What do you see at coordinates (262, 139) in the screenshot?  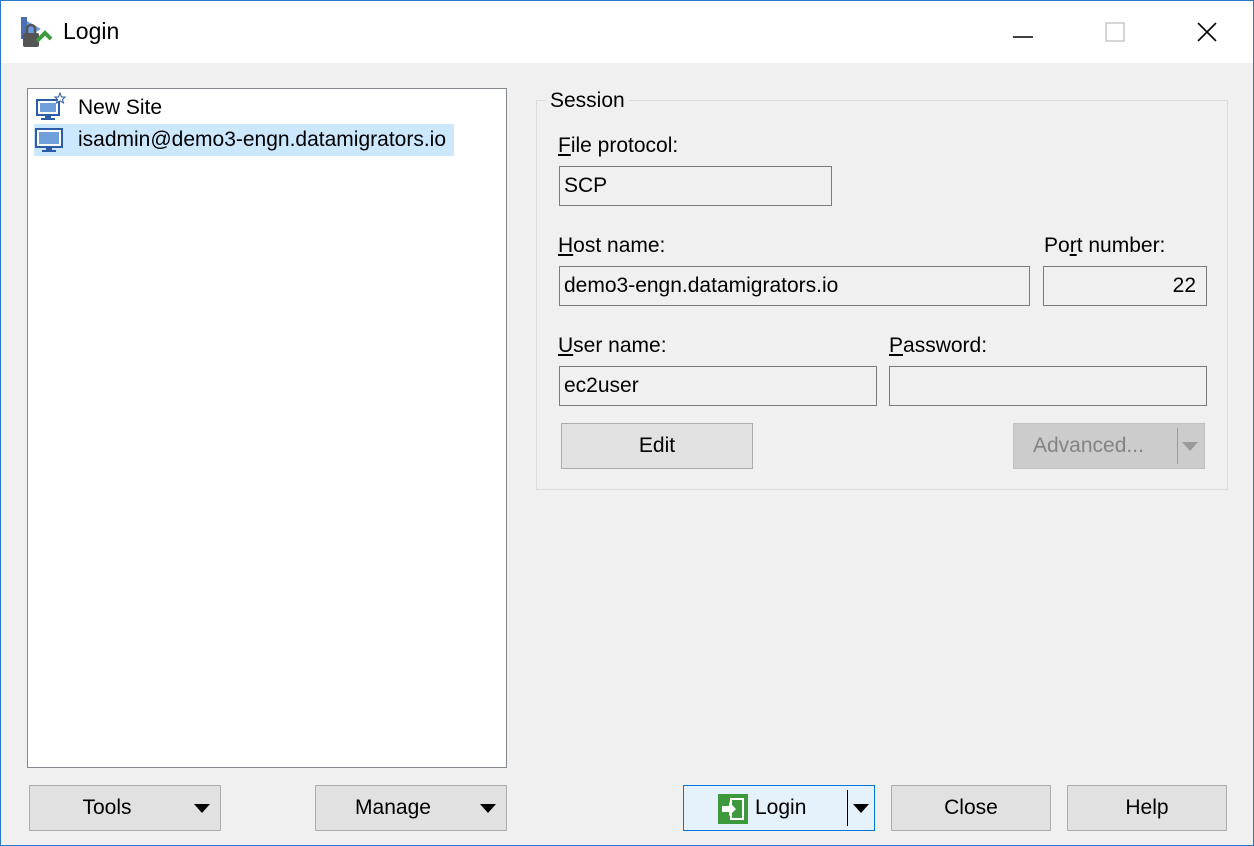 I see `tree-item-label: isadmin@demo3-engn.datamigrators.io` at bounding box center [262, 139].